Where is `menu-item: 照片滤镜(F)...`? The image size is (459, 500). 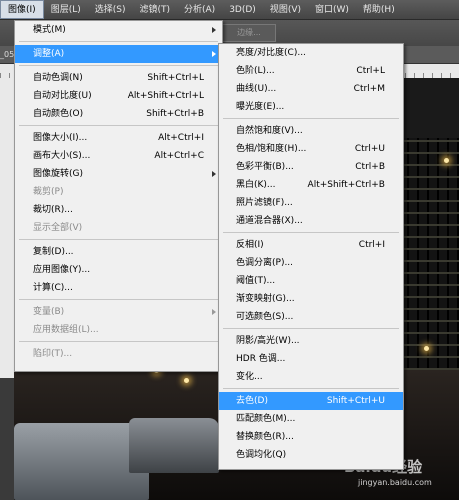
menu-item: 照片滤镜(F)... is located at coordinates (311, 203).